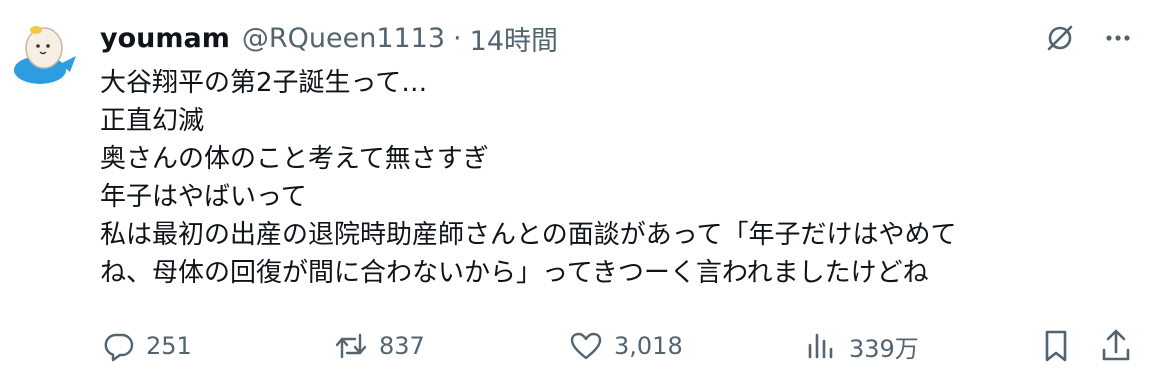 Image resolution: width=1166 pixels, height=382 pixels. What do you see at coordinates (124, 346) in the screenshot?
I see `reply-icon` at bounding box center [124, 346].